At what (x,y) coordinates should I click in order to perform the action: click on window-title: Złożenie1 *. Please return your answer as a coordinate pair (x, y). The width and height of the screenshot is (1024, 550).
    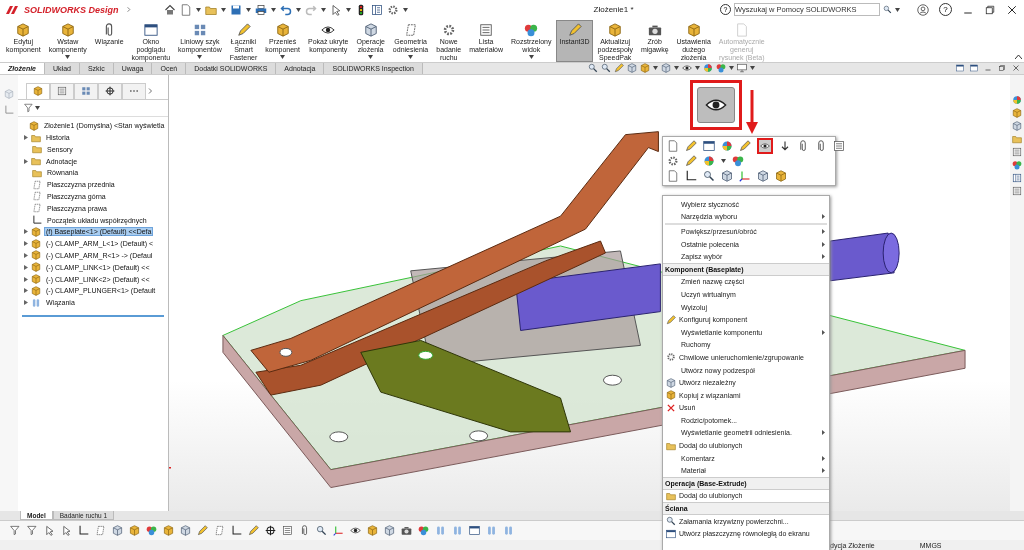
    Looking at the image, I should click on (613, 10).